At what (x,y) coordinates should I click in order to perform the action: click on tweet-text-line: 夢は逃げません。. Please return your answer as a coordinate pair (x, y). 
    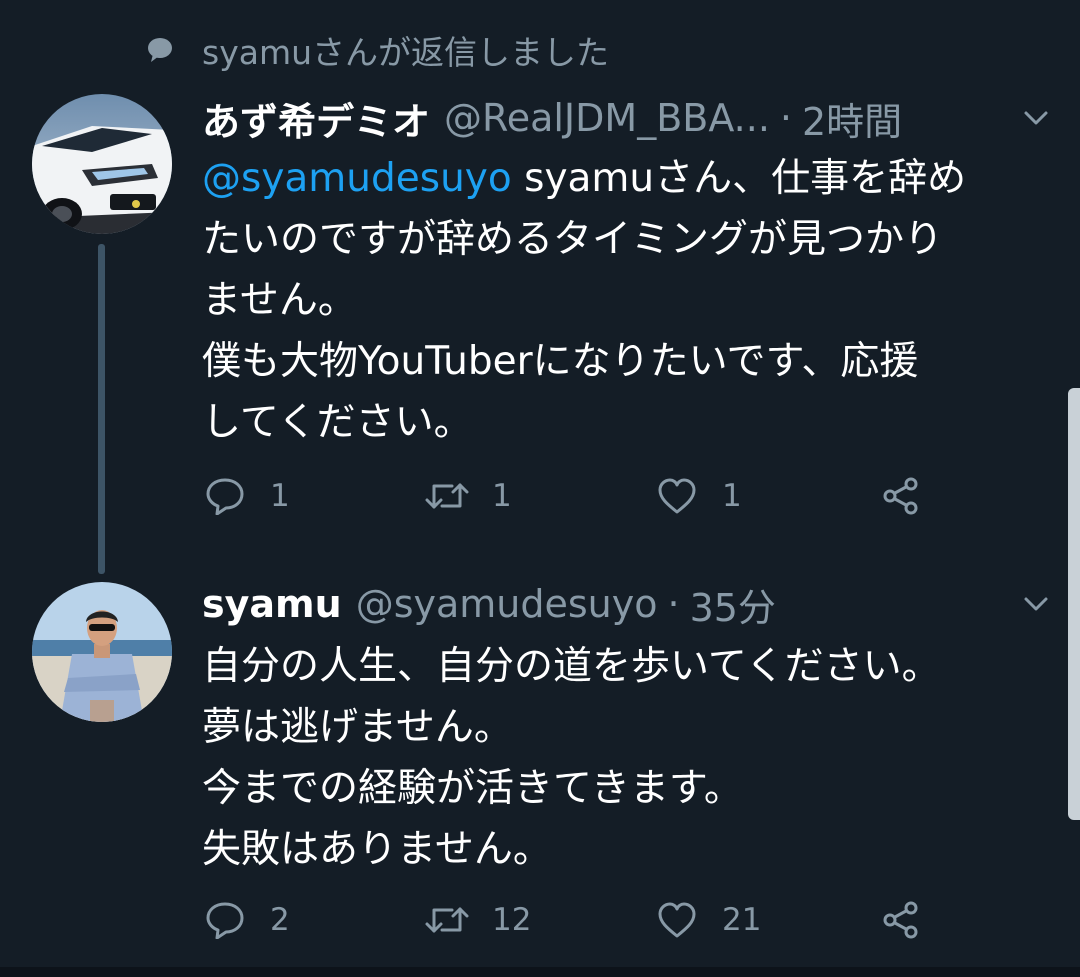
    Looking at the image, I should click on (357, 727).